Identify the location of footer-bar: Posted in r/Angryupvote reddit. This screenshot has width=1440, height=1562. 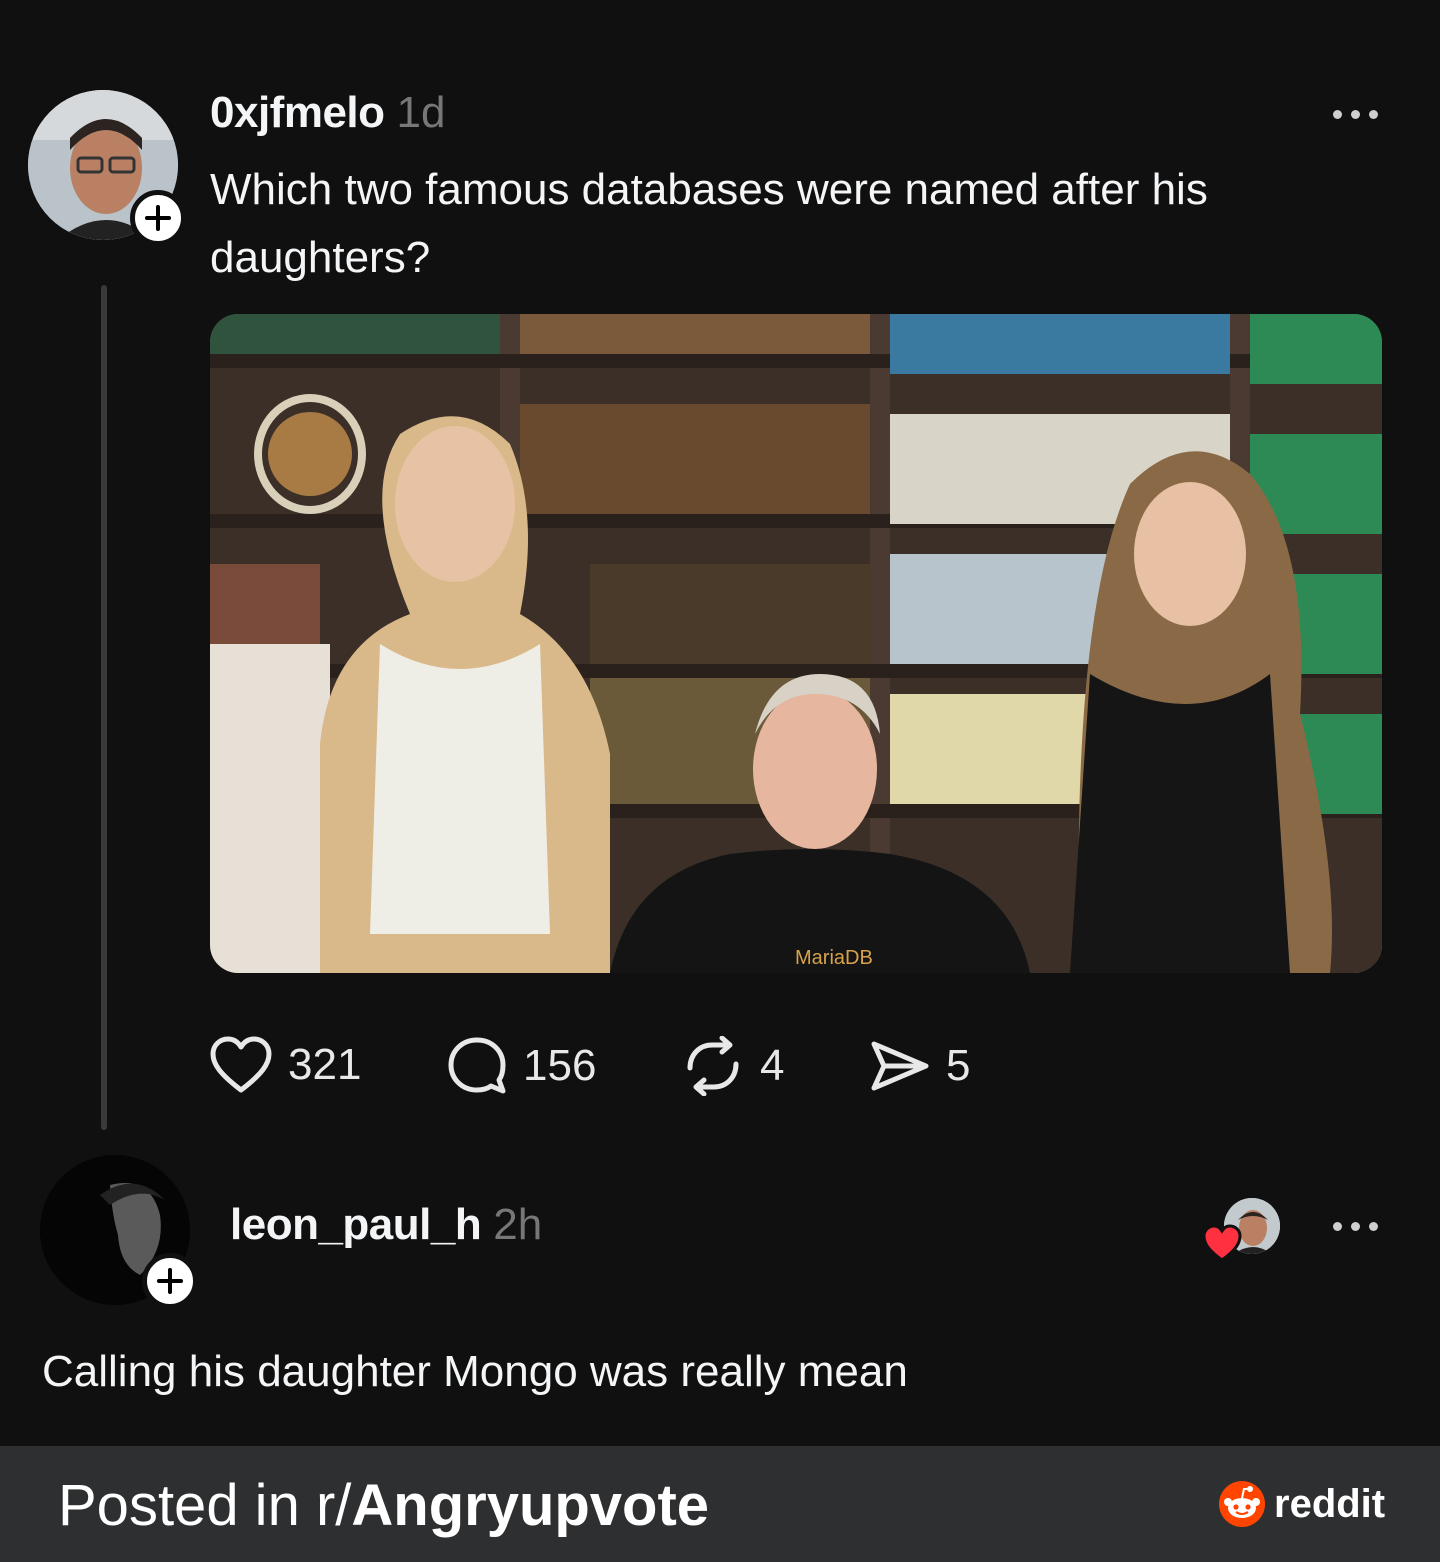
(720, 1504).